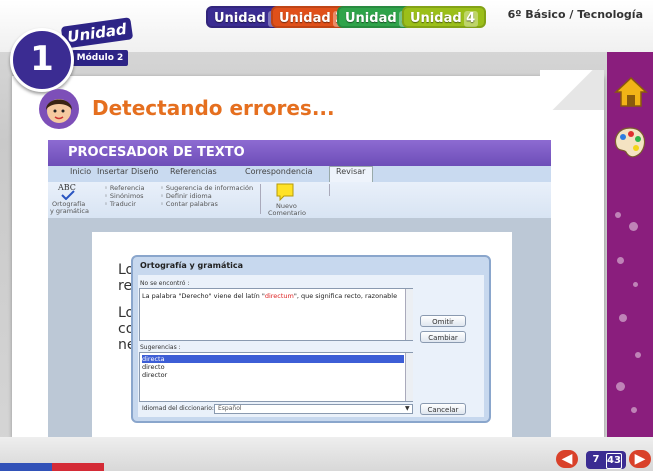  Describe the element at coordinates (186, 196) in the screenshot. I see `ribbon-item-definir-idioma: ◦ Definir idioma` at that location.